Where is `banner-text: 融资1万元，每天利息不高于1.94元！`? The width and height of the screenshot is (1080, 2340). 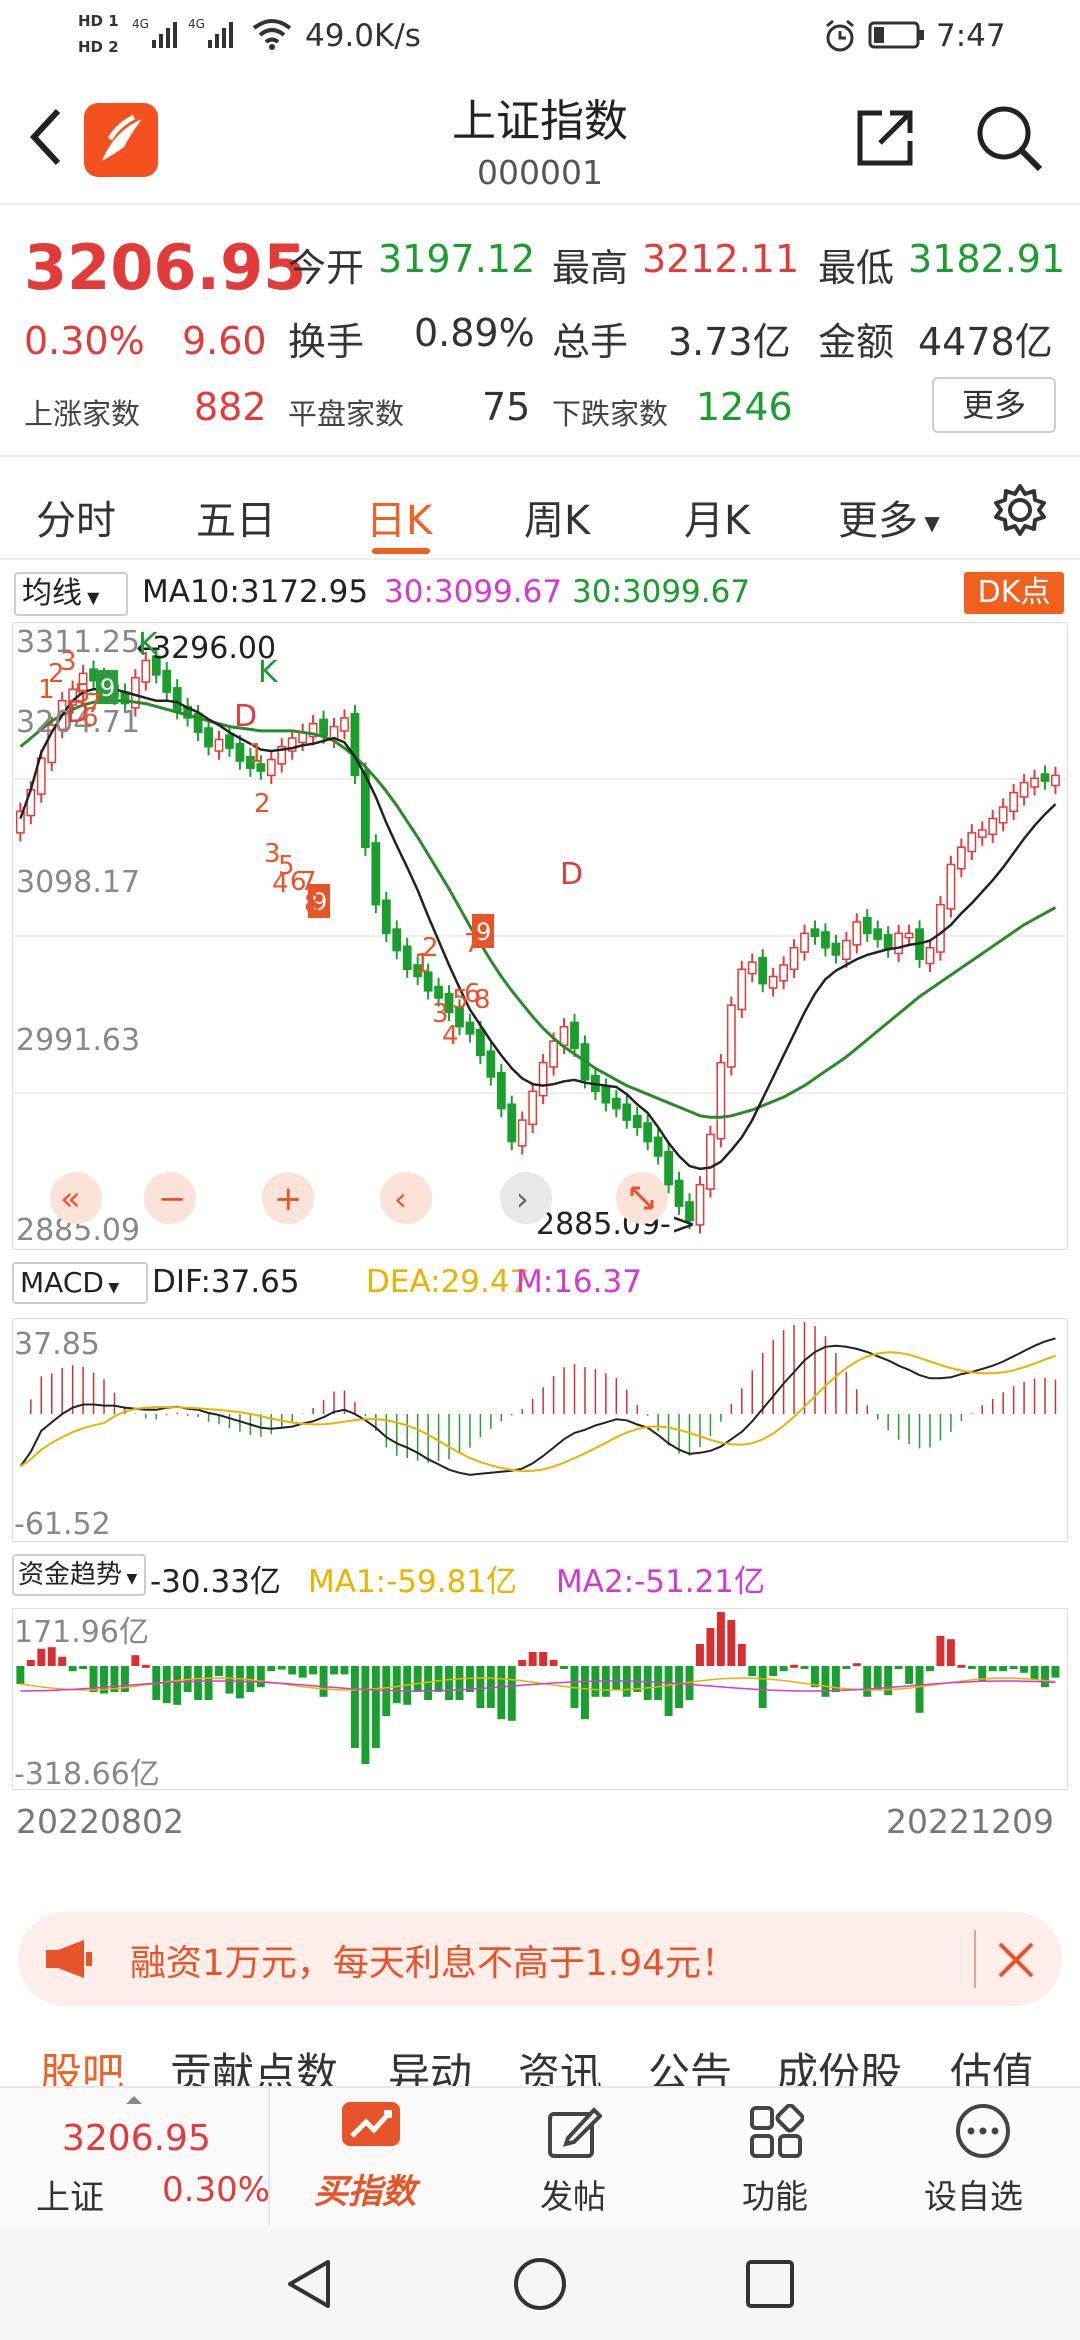
banner-text: 融资1万元，每天利息不高于1.94元！ is located at coordinates (434, 1963).